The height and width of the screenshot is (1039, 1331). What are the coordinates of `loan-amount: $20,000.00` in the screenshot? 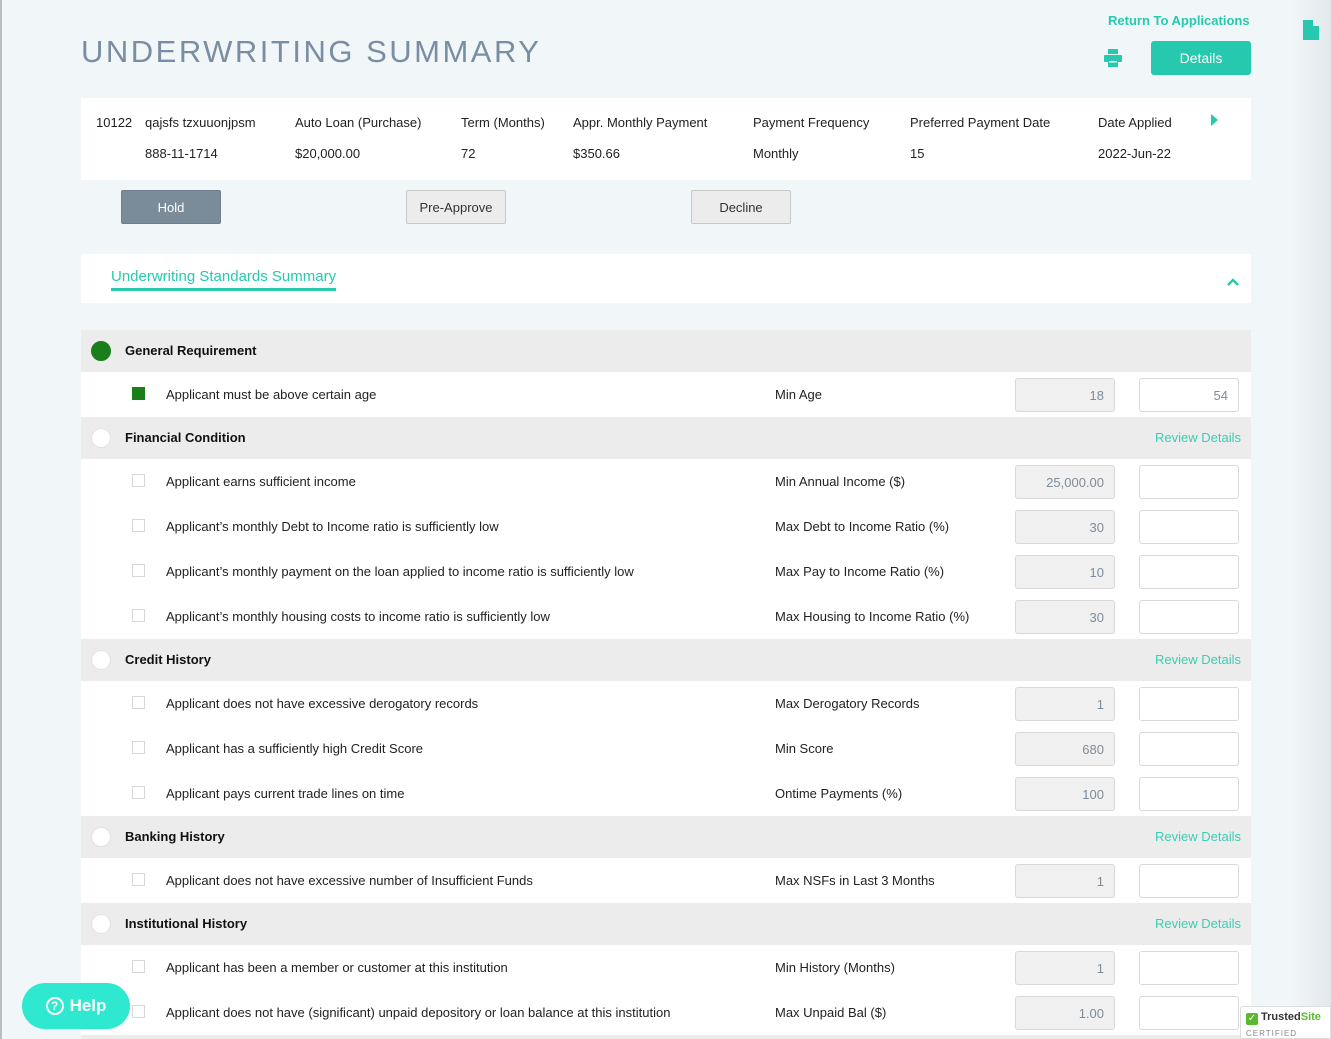 It's located at (328, 153).